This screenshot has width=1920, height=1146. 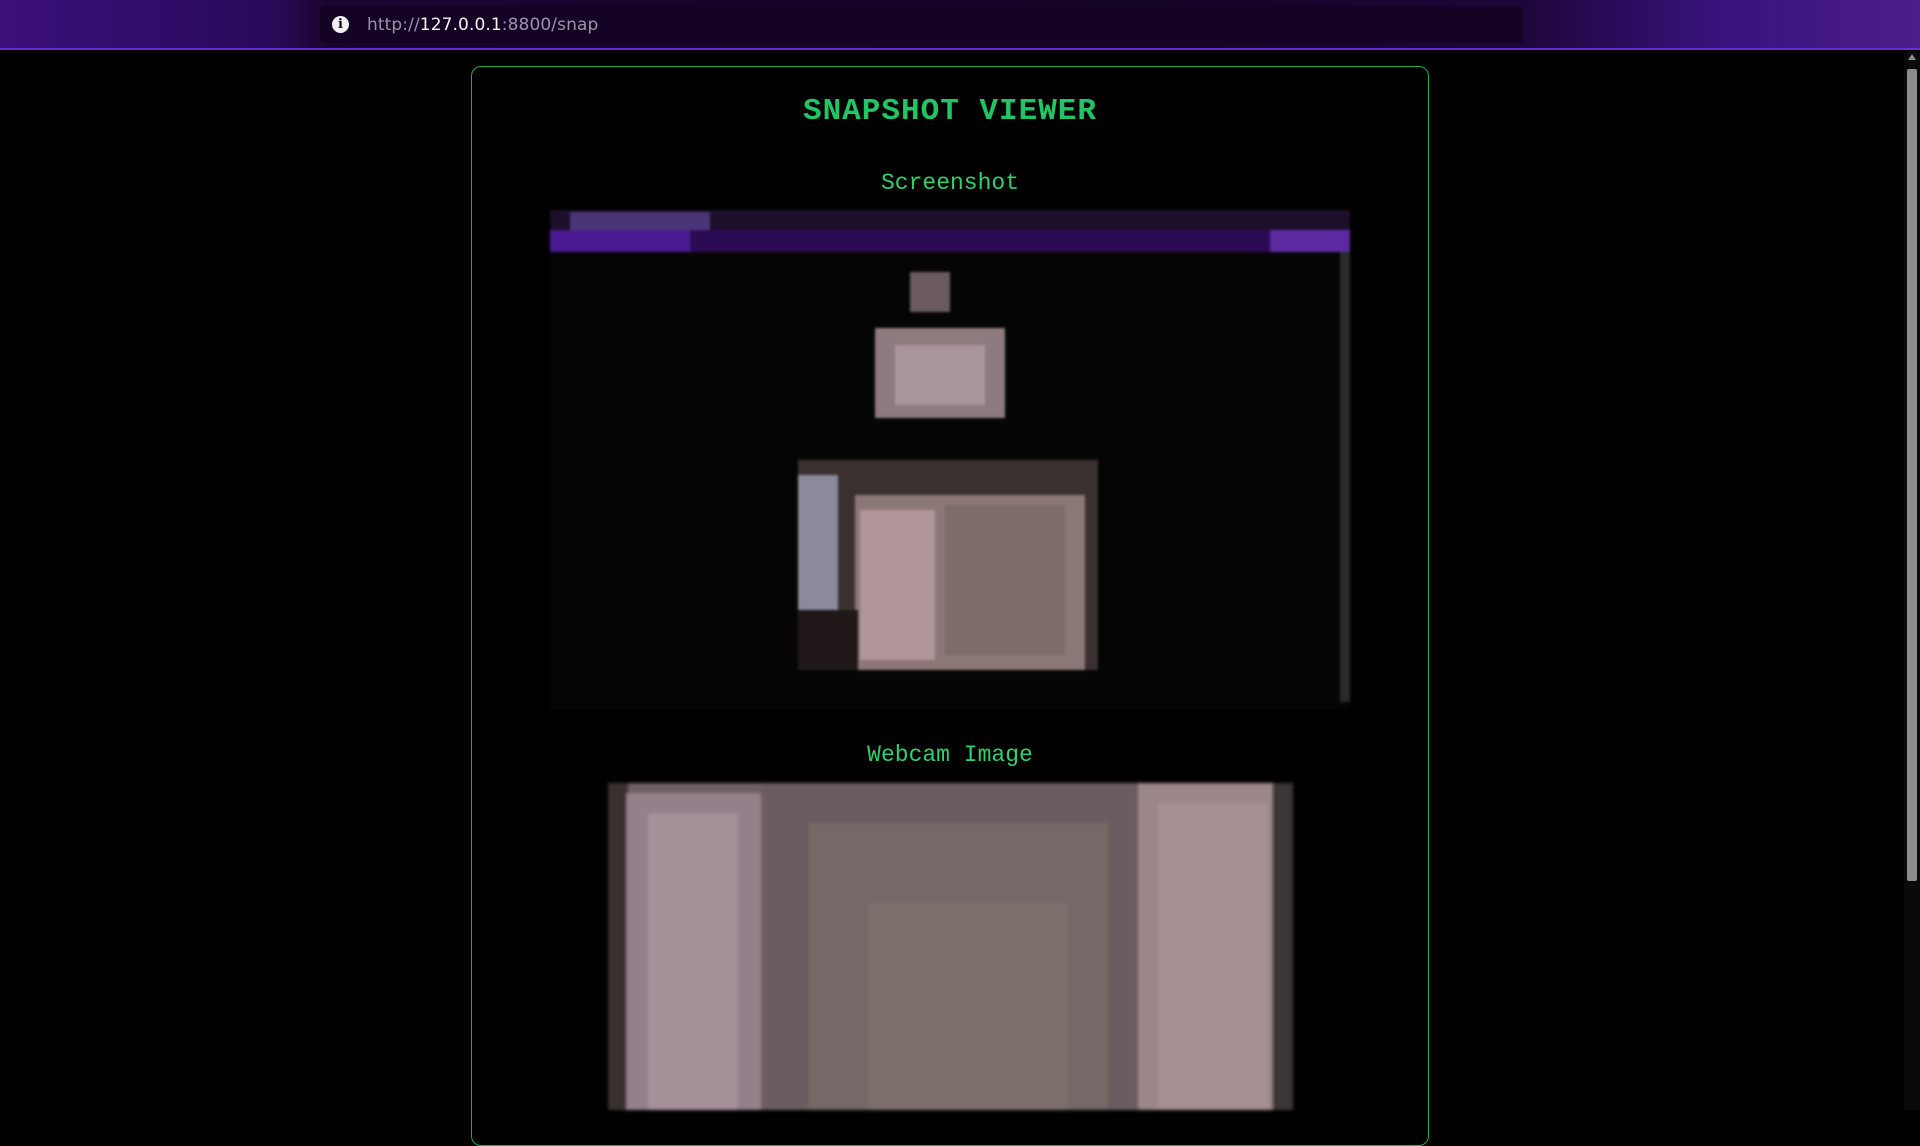 I want to click on url-scheme: http://, so click(x=393, y=24).